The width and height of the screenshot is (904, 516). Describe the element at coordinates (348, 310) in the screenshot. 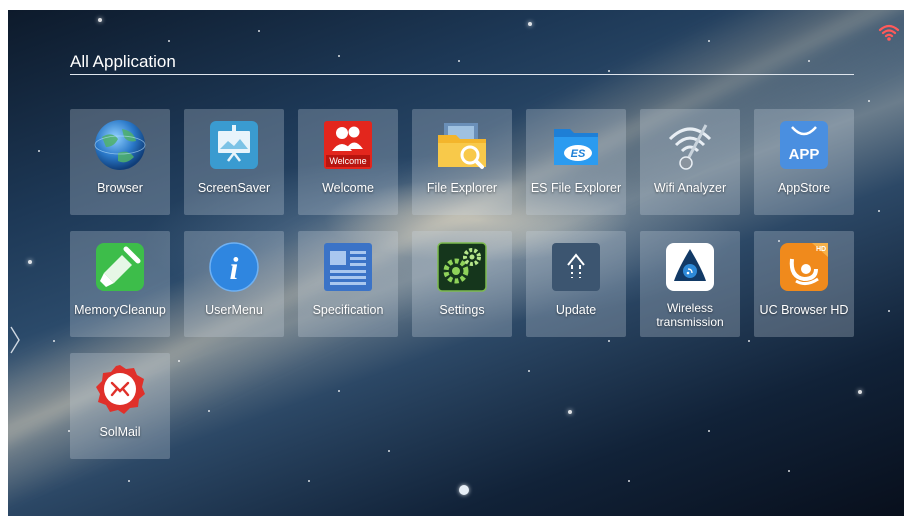

I see `app-label: Specification` at that location.